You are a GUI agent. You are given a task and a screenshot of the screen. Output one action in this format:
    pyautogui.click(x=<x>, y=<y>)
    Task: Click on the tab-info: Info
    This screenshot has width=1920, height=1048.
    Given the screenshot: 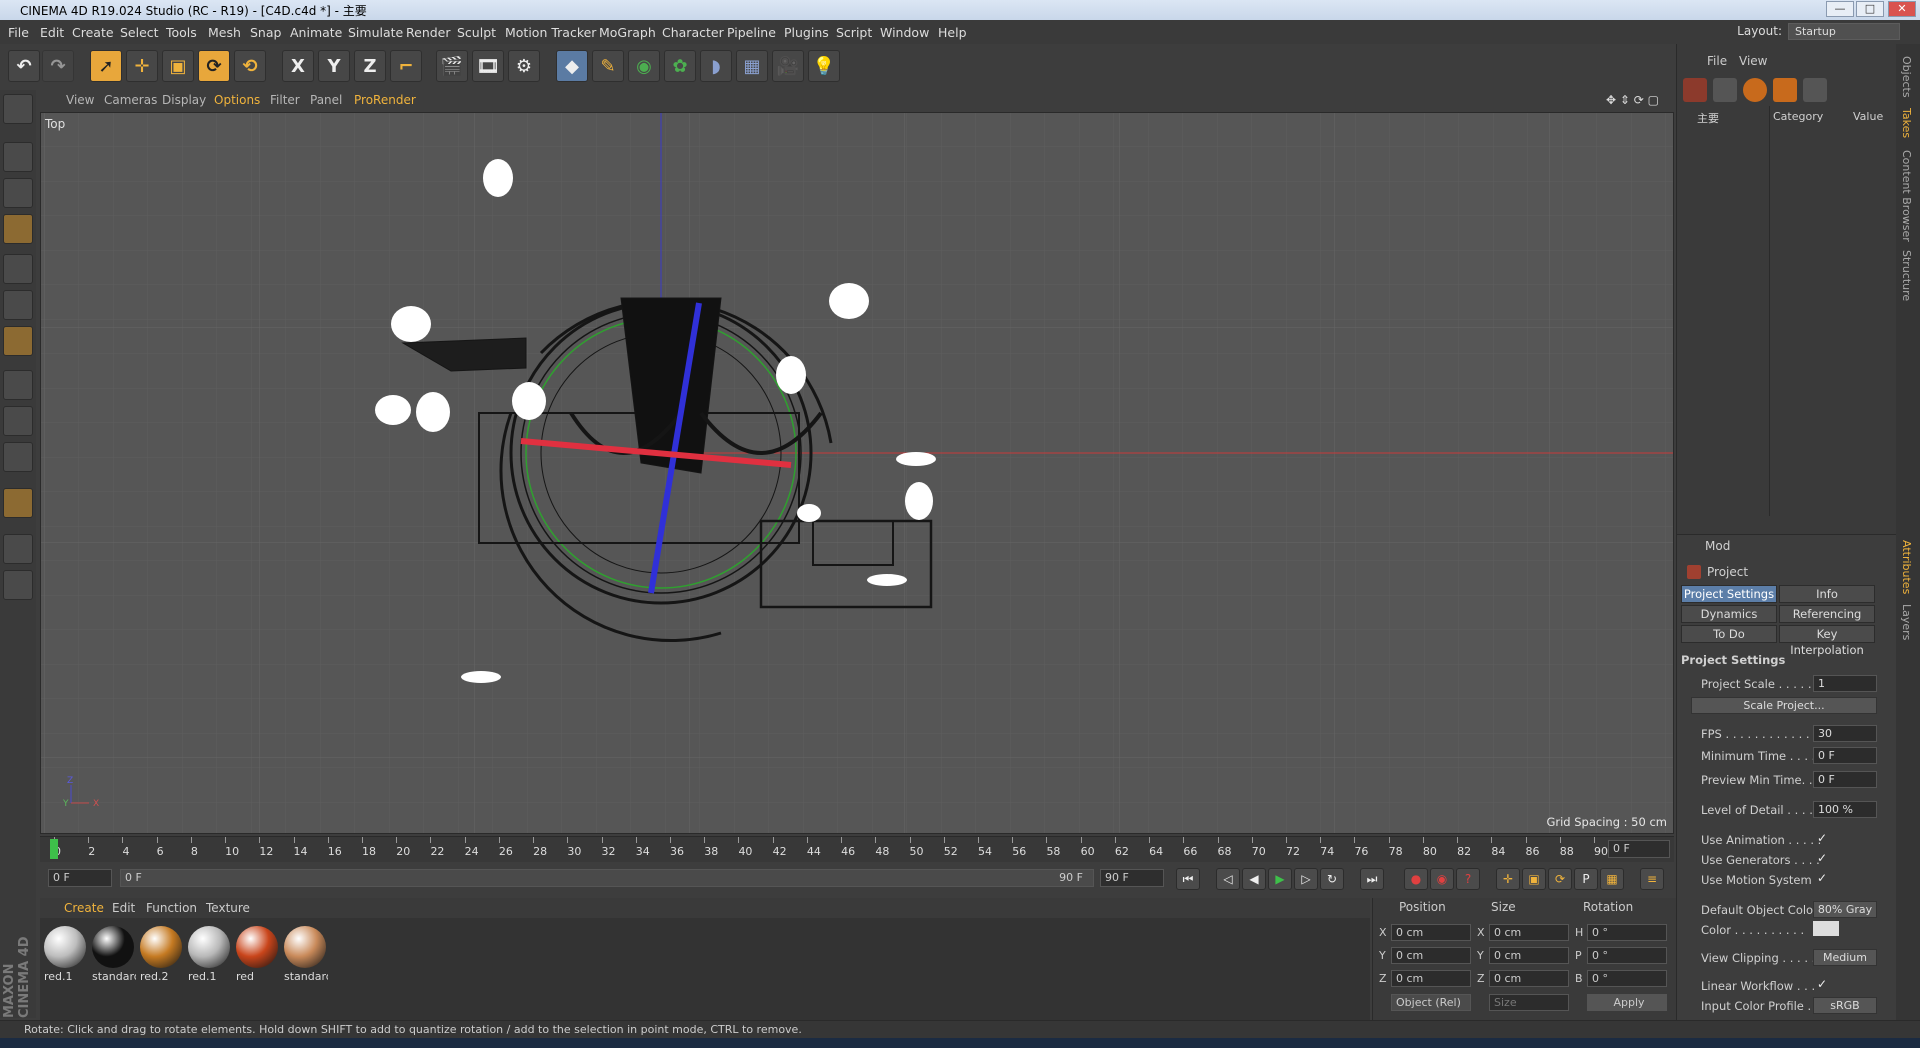 What is the action you would take?
    pyautogui.click(x=1827, y=594)
    